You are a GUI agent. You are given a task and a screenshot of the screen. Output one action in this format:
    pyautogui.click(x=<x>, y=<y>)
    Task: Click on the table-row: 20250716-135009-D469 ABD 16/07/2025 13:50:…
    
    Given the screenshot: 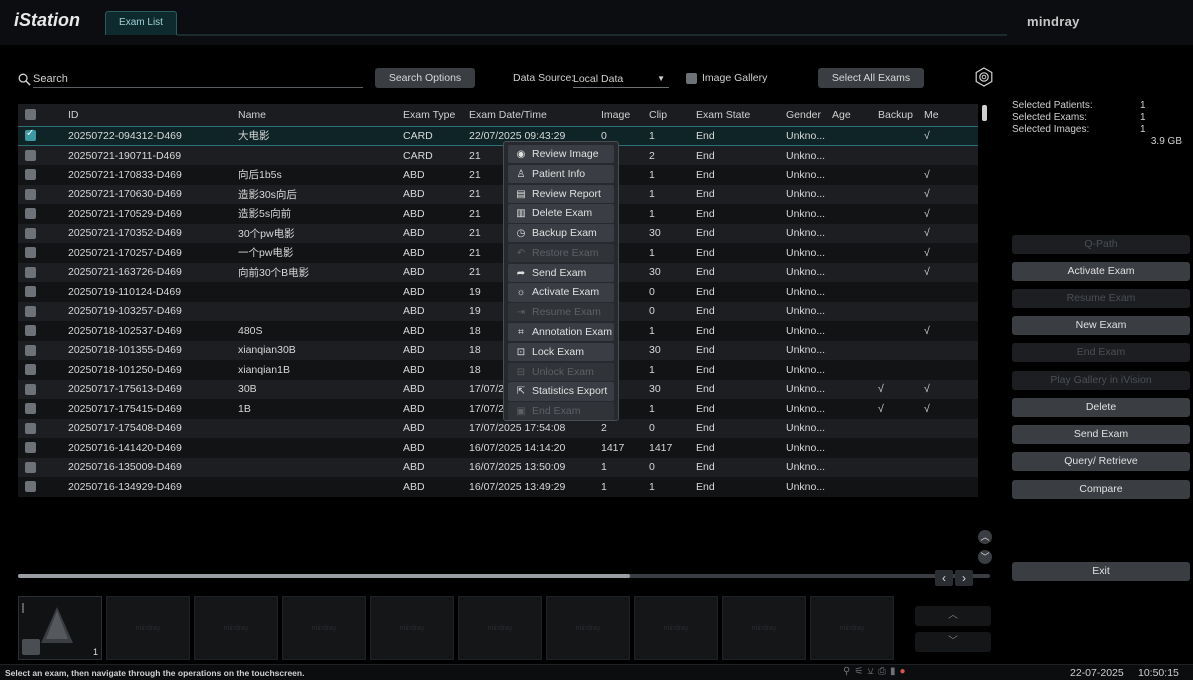 What is the action you would take?
    pyautogui.click(x=498, y=467)
    